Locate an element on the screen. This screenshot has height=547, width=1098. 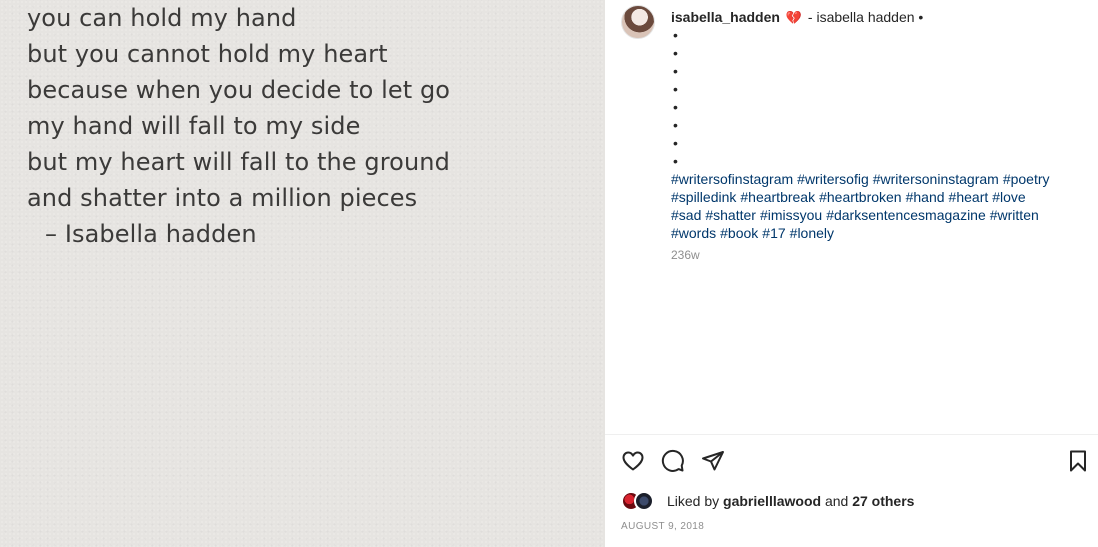
hashtag-link: #shatter is located at coordinates (730, 215).